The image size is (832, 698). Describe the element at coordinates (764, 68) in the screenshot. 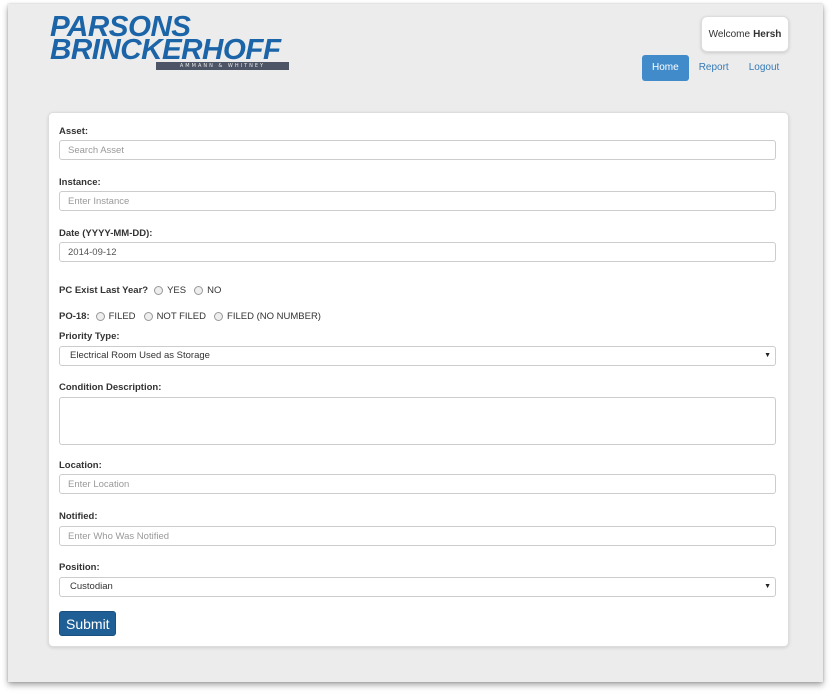

I see `nav-logout: Logout` at that location.